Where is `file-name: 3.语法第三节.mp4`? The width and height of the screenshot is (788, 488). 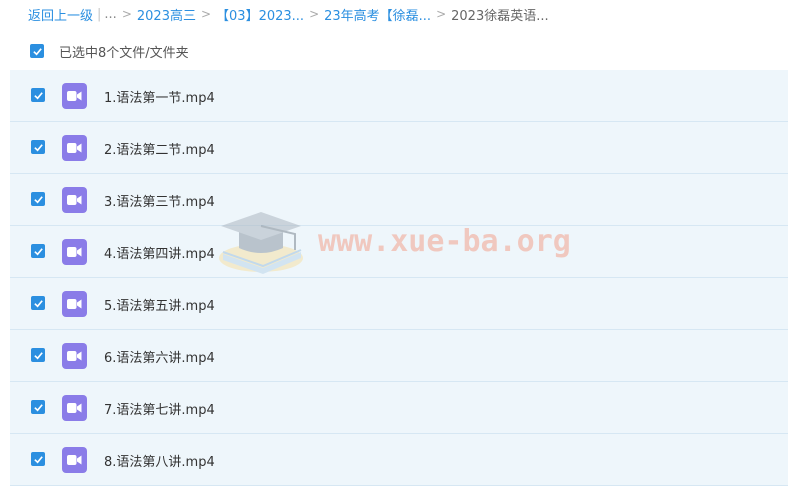 file-name: 3.语法第三节.mp4 is located at coordinates (159, 200).